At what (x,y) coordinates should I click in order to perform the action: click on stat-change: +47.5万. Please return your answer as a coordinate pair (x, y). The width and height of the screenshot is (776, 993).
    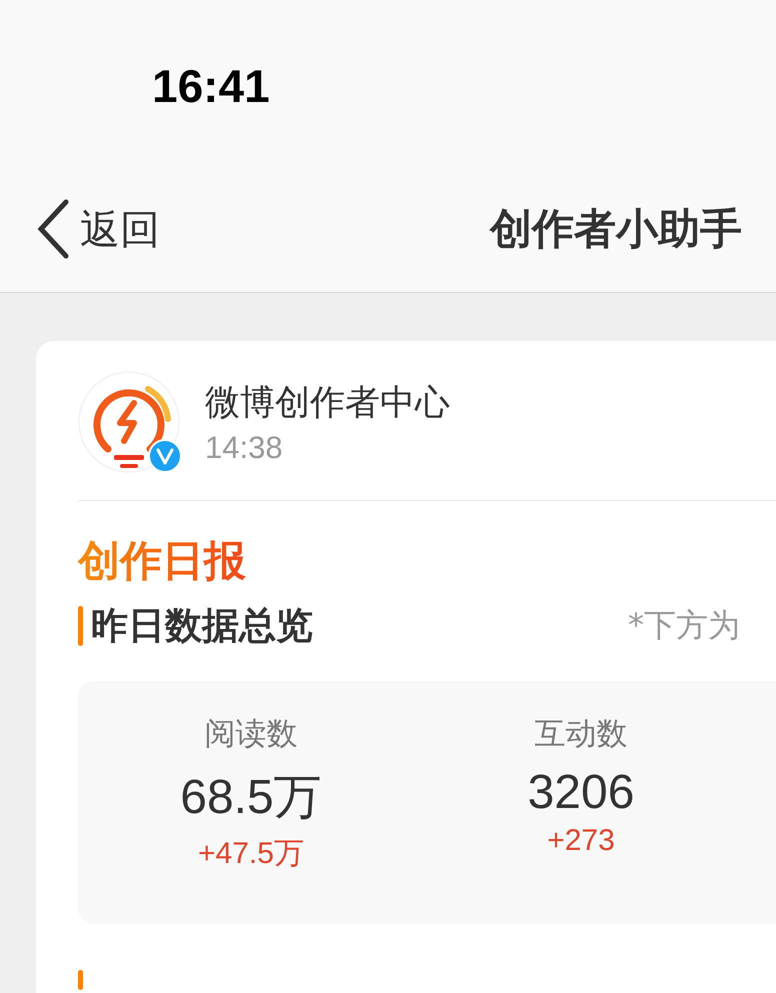
    Looking at the image, I should click on (251, 854).